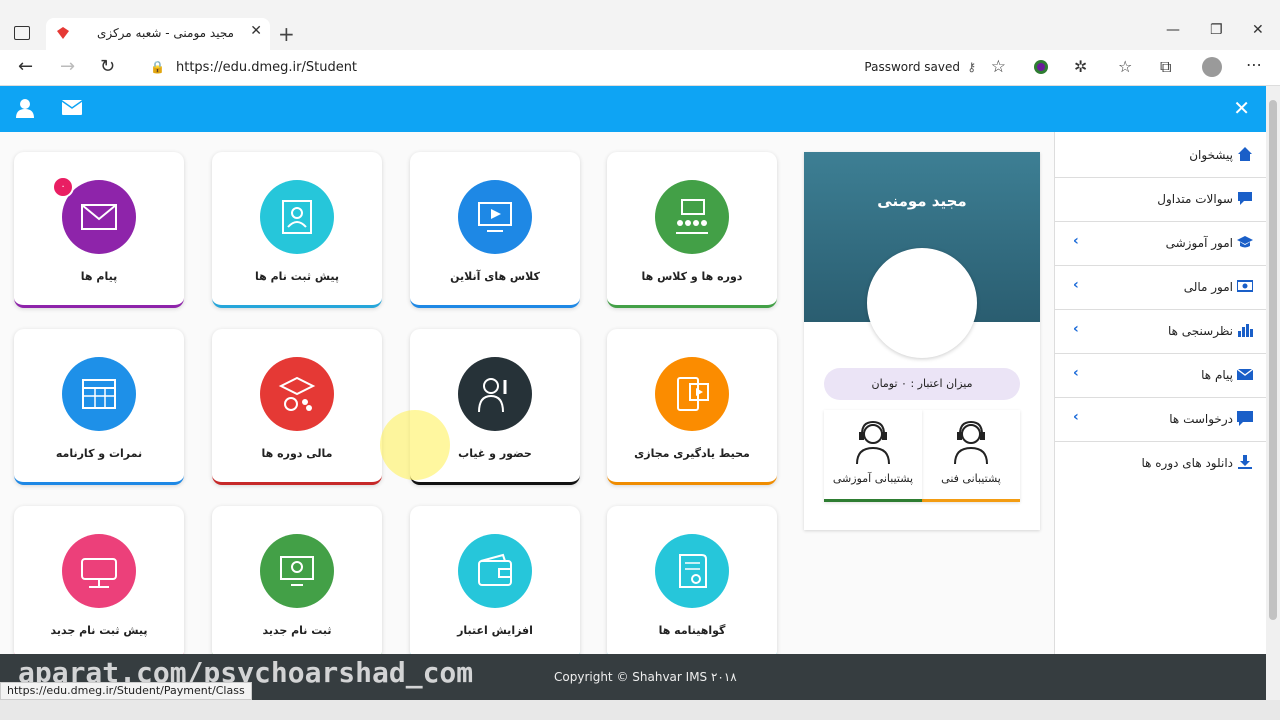 Image resolution: width=1280 pixels, height=720 pixels. What do you see at coordinates (165, 33) in the screenshot?
I see `tab-title: مجید مومنی - شعبه مرکزی` at bounding box center [165, 33].